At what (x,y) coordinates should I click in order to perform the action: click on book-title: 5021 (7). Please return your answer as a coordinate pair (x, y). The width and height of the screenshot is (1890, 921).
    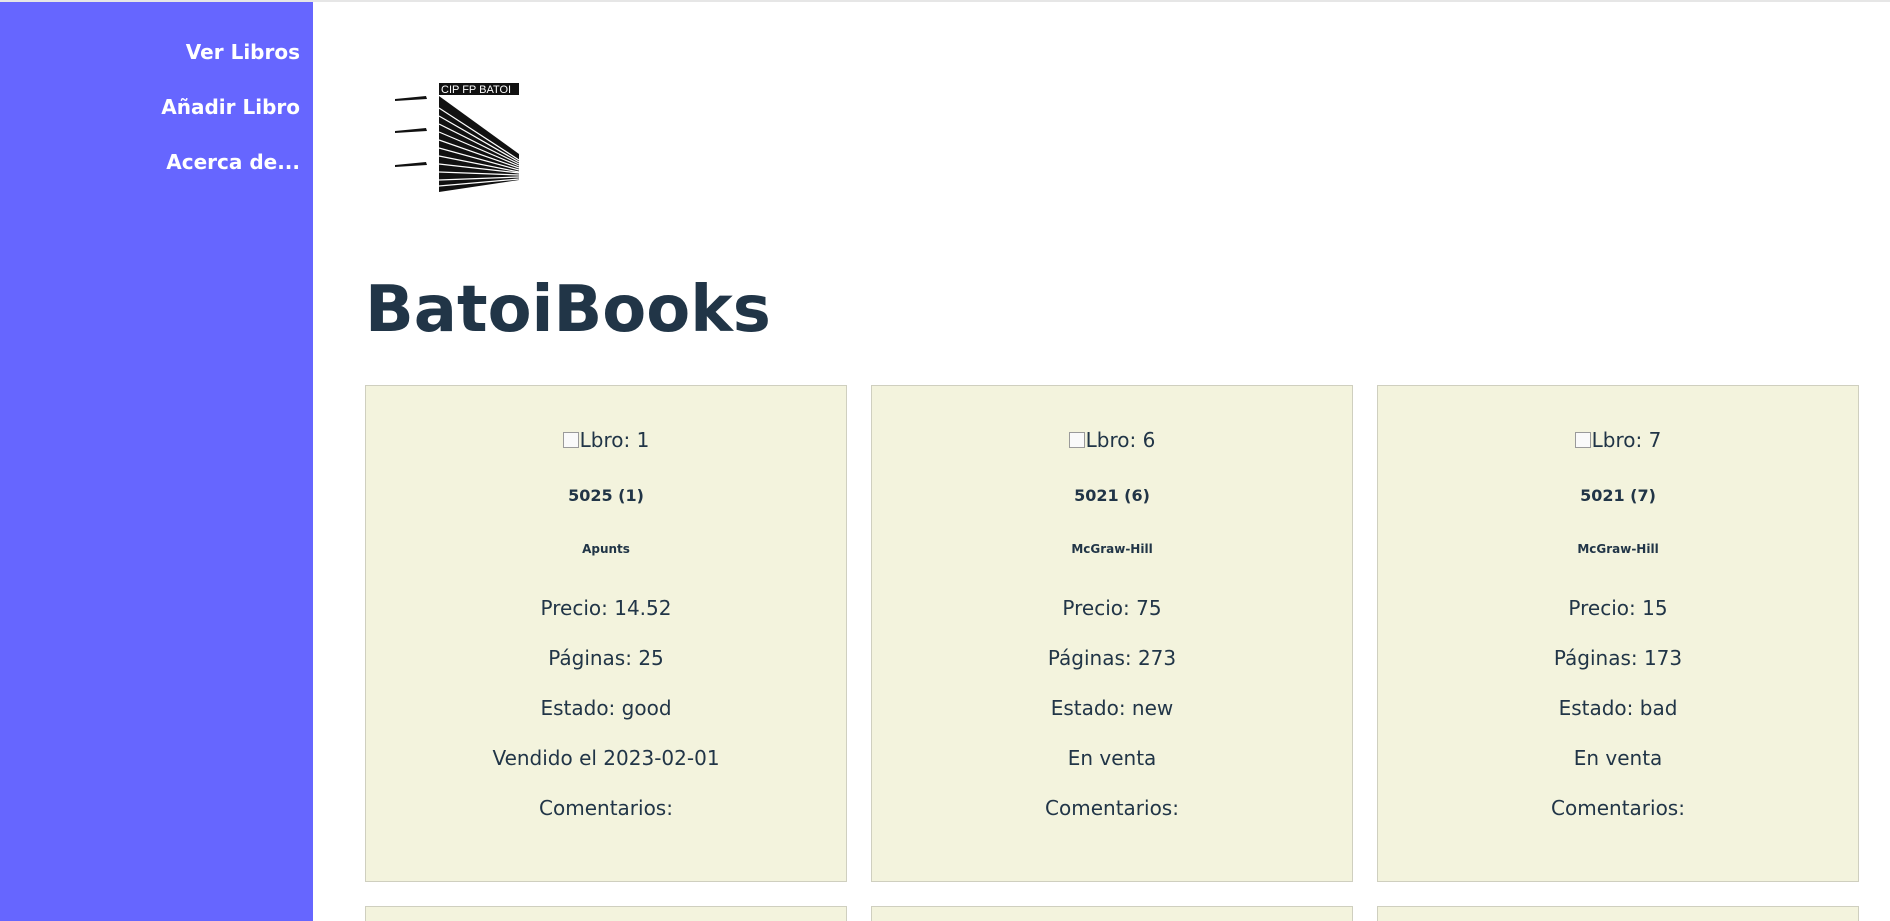
    Looking at the image, I should click on (1618, 495).